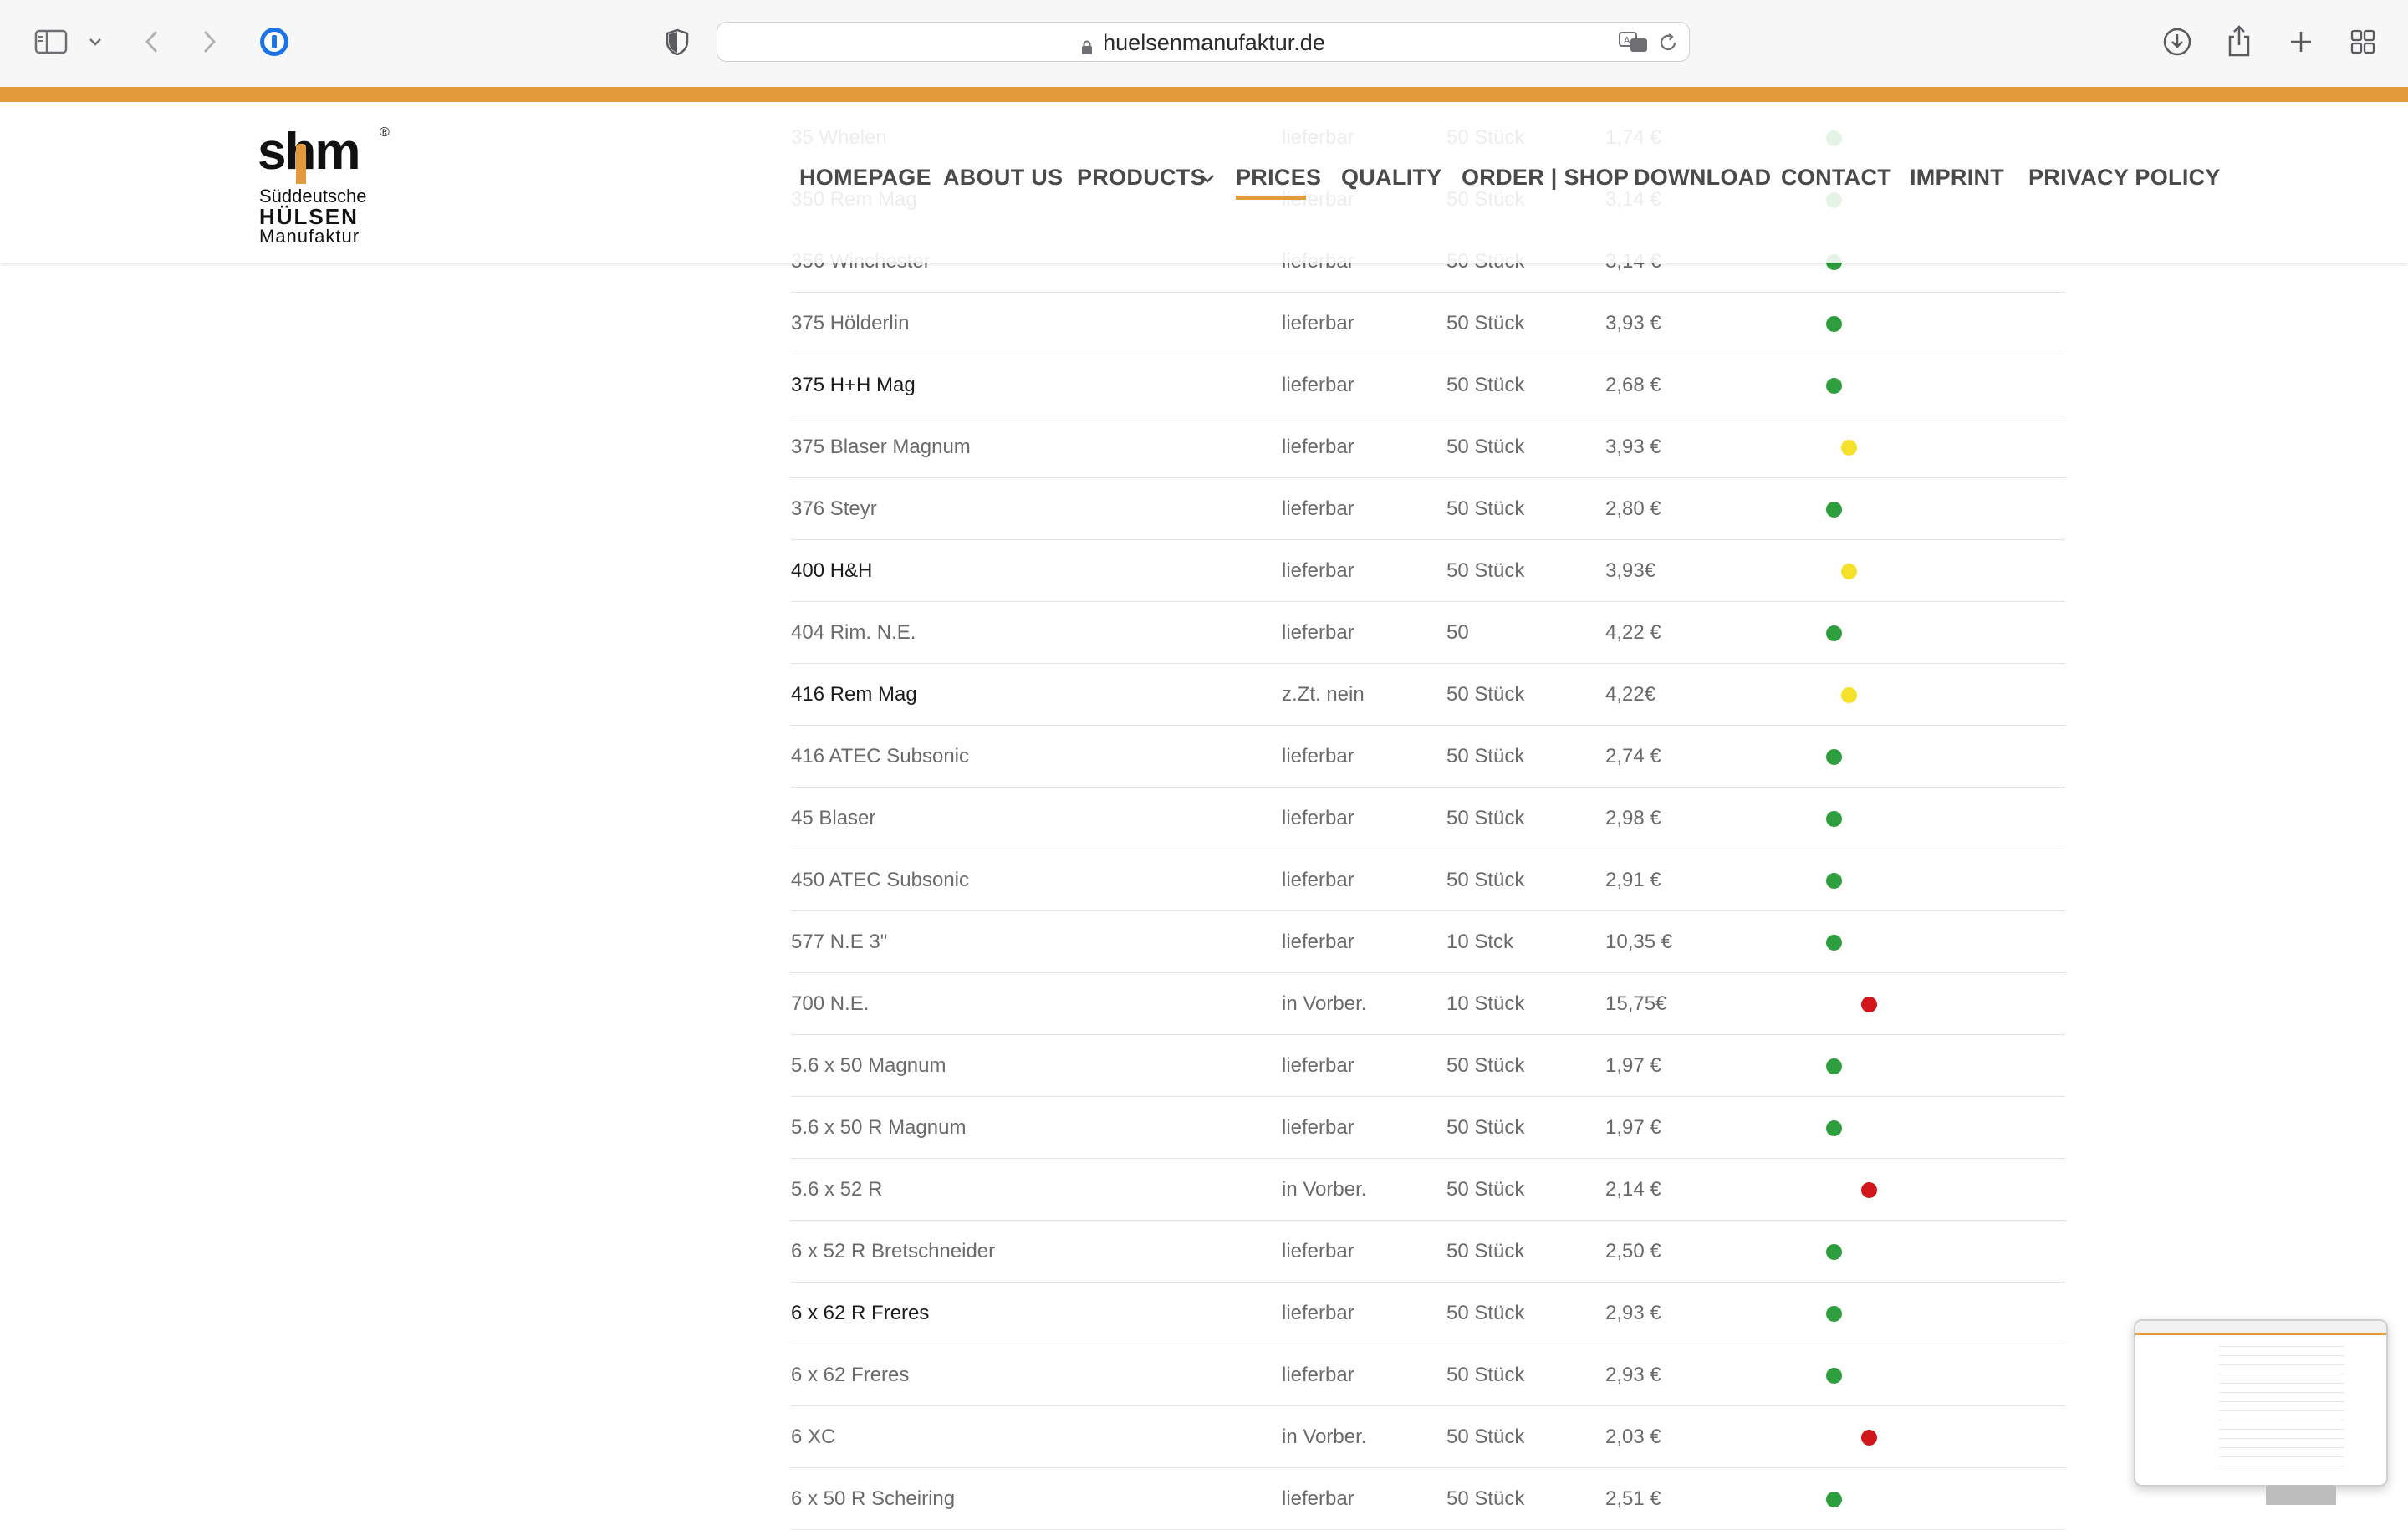 The height and width of the screenshot is (1530, 2408). What do you see at coordinates (833, 818) in the screenshot?
I see `cartridge-name: 45 Blaser` at bounding box center [833, 818].